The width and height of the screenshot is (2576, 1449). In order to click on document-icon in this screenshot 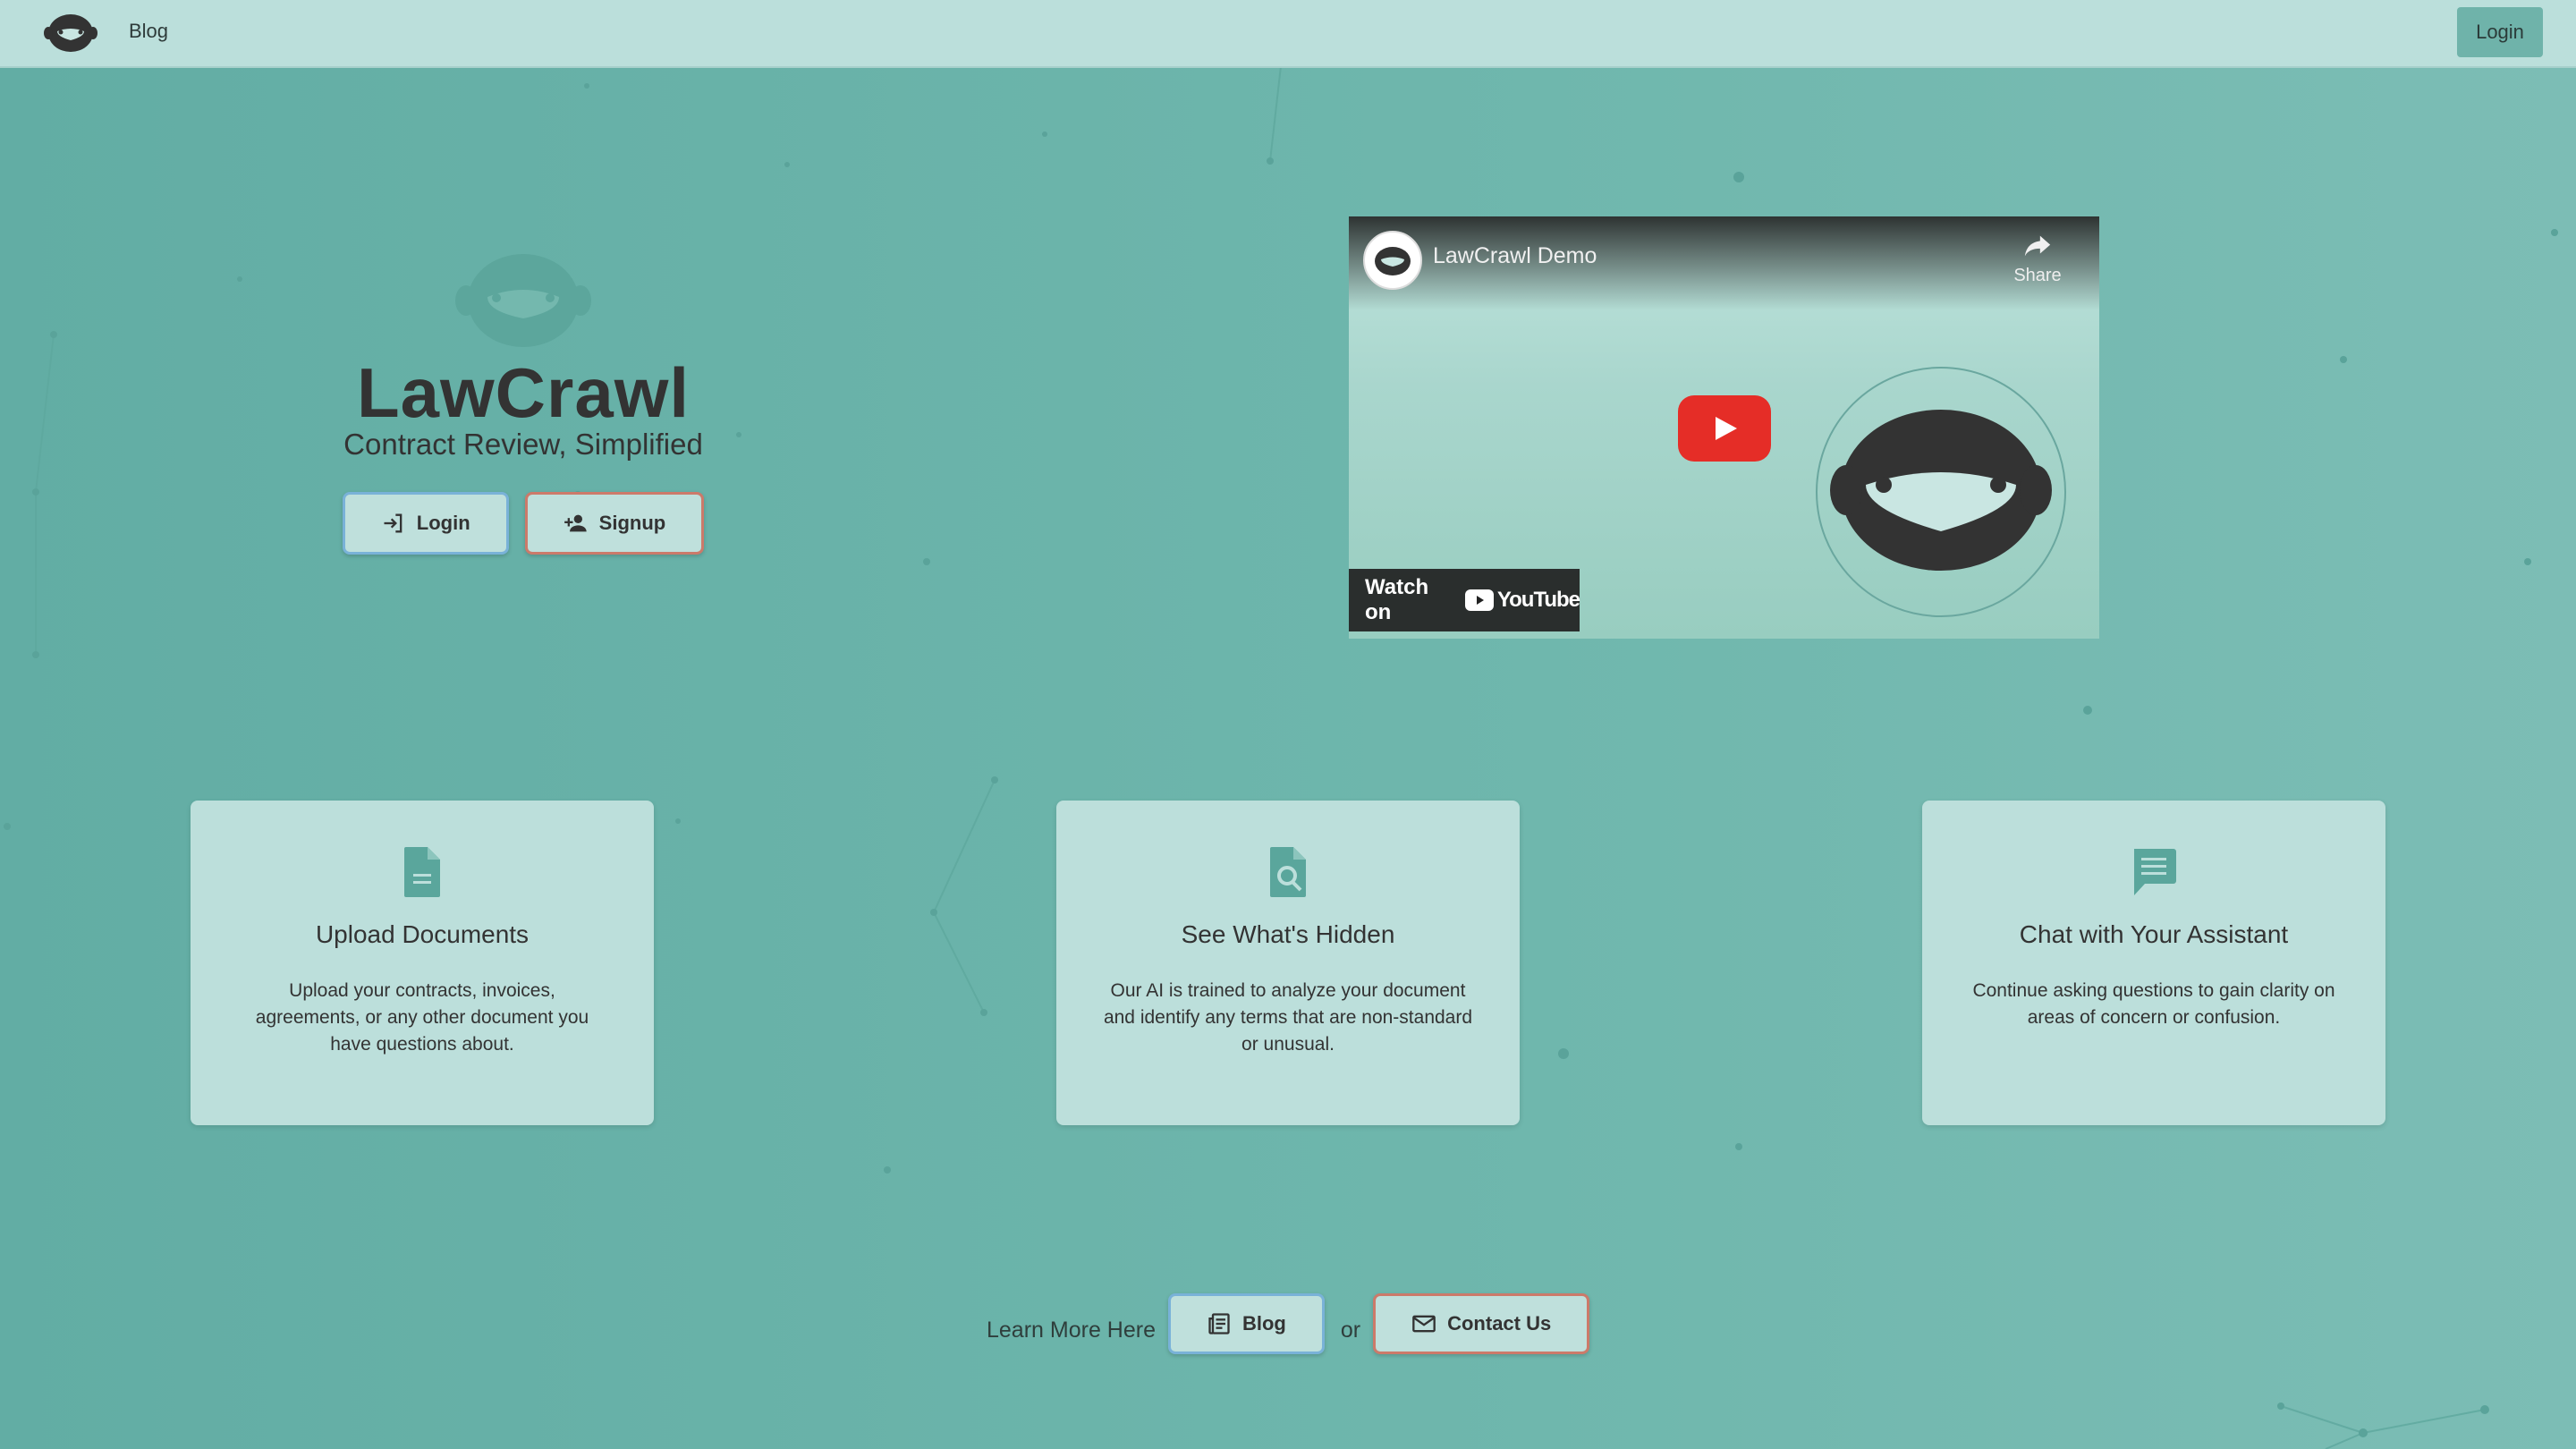, I will do `click(422, 872)`.